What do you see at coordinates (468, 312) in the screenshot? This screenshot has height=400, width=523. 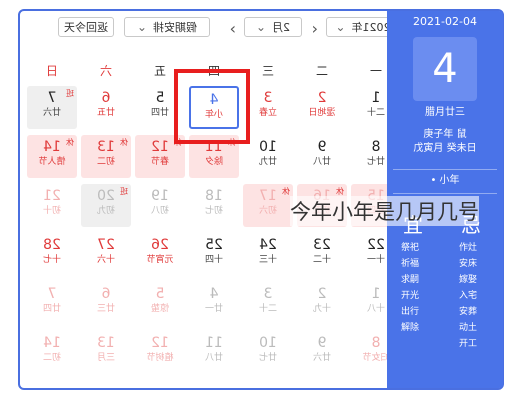 I see `ji-item: 安葬` at bounding box center [468, 312].